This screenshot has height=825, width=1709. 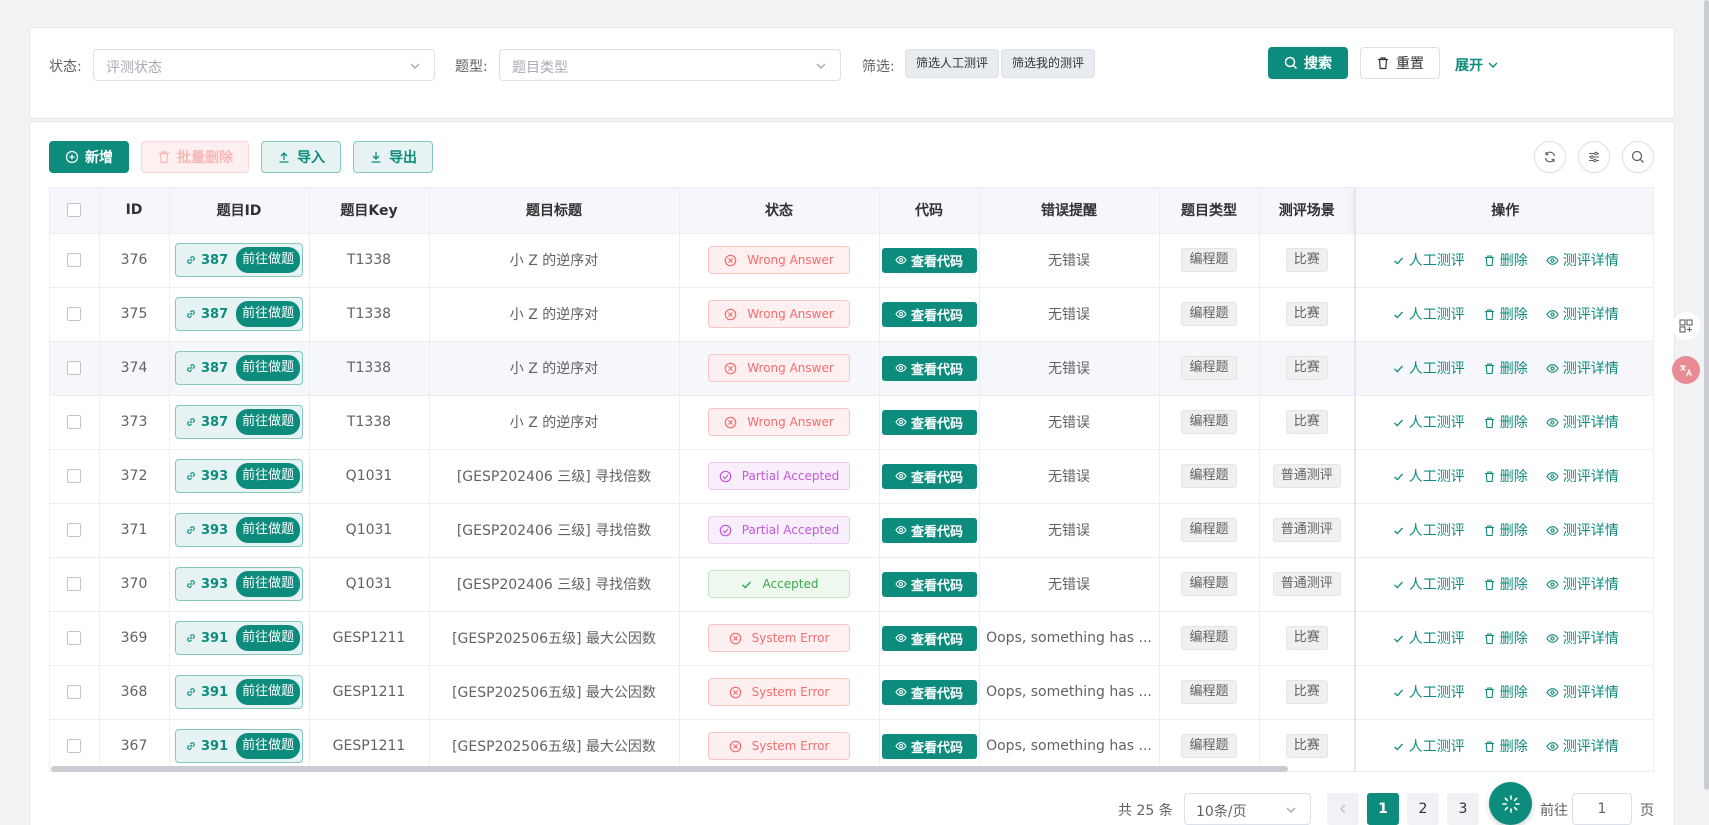 What do you see at coordinates (1602, 809) in the screenshot?
I see `jump-page-input: 1` at bounding box center [1602, 809].